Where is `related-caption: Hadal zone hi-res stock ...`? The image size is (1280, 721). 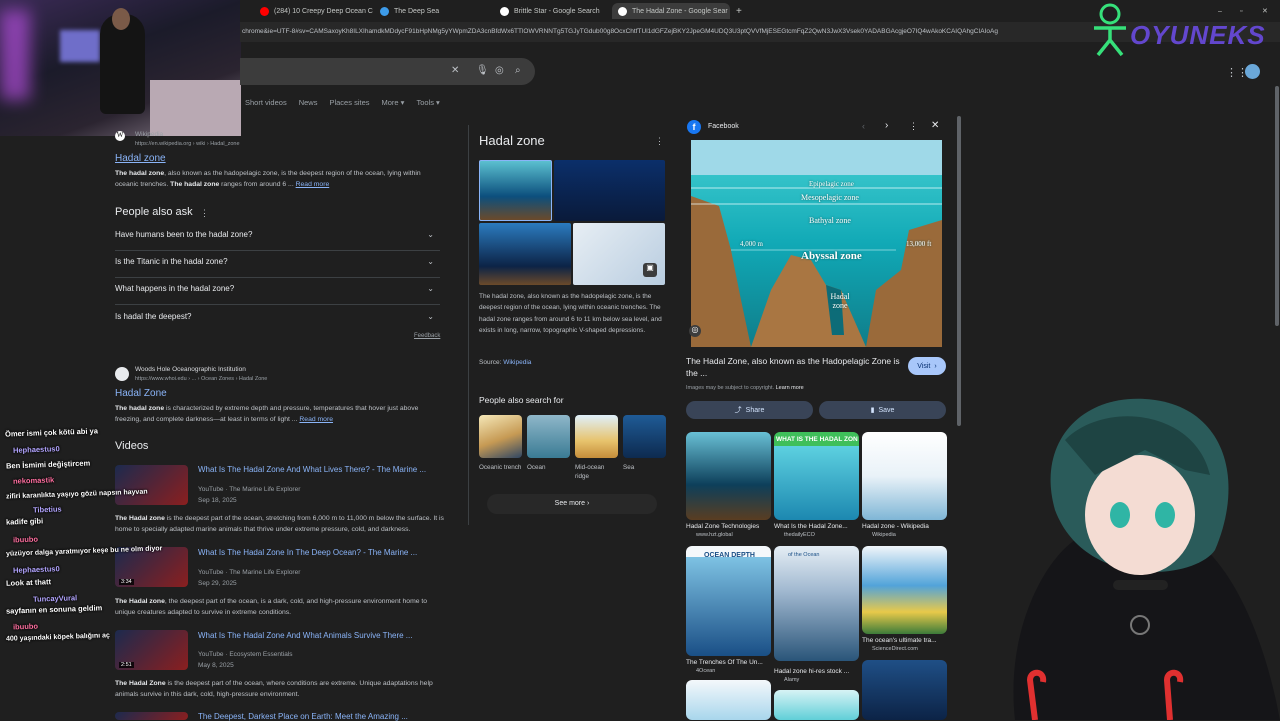 related-caption: Hadal zone hi-res stock ... is located at coordinates (817, 671).